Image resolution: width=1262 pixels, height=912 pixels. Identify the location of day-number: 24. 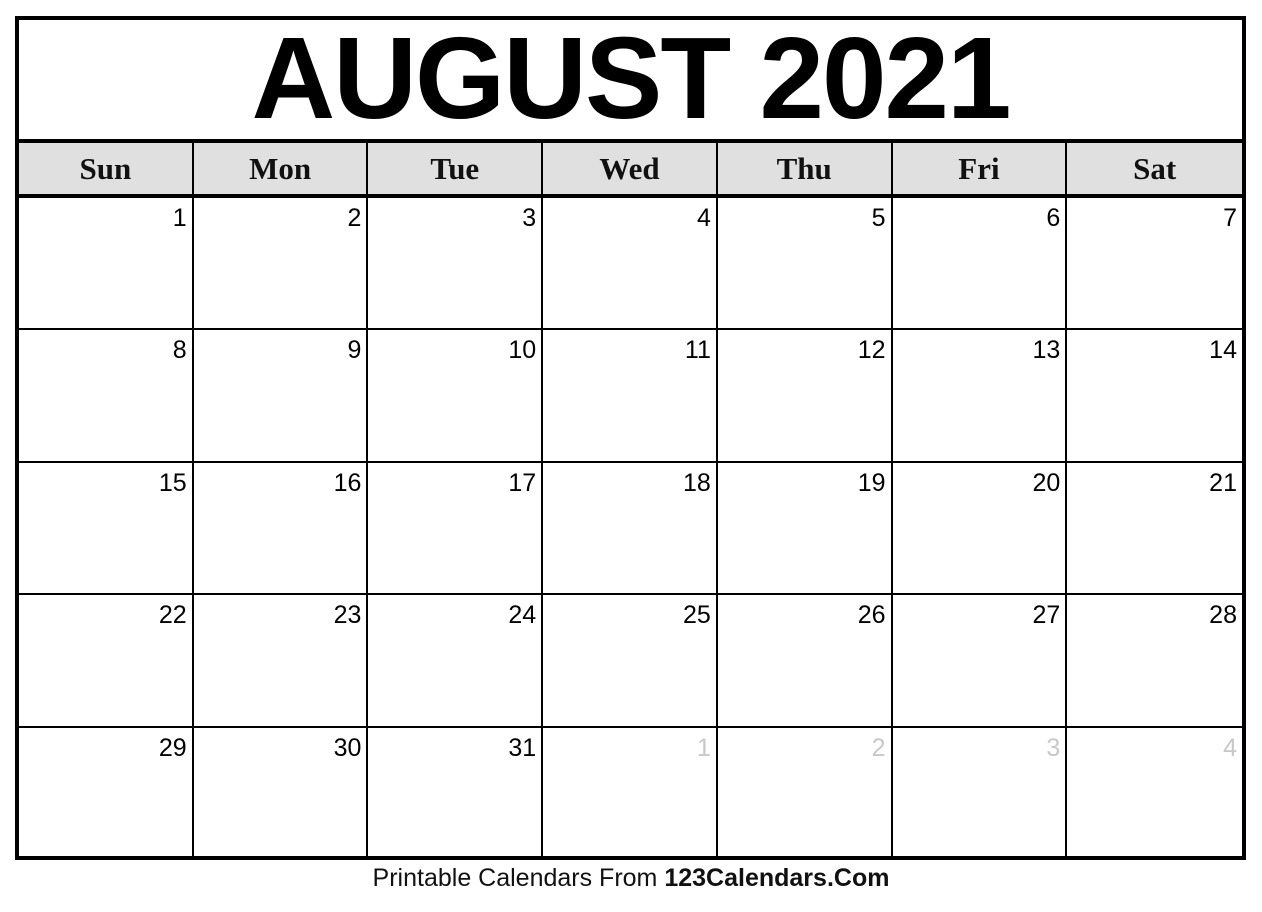
(522, 615).